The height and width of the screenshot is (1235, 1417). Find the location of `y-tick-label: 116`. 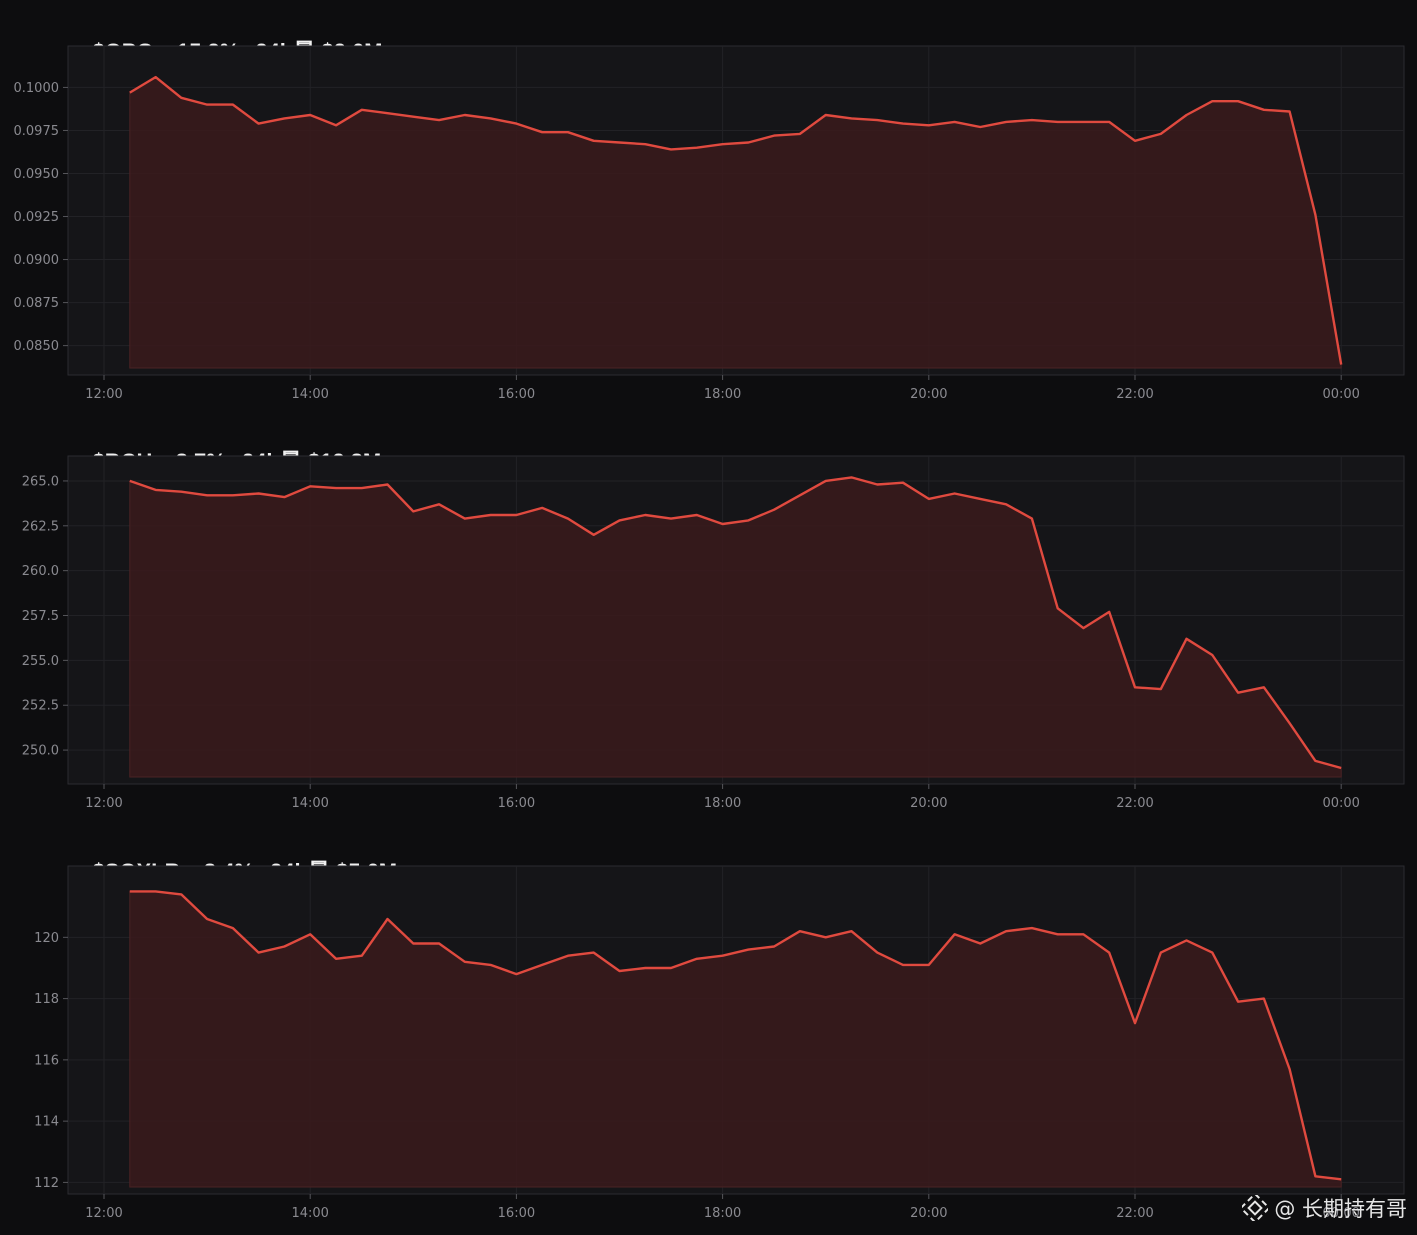

y-tick-label: 116 is located at coordinates (46, 1060).